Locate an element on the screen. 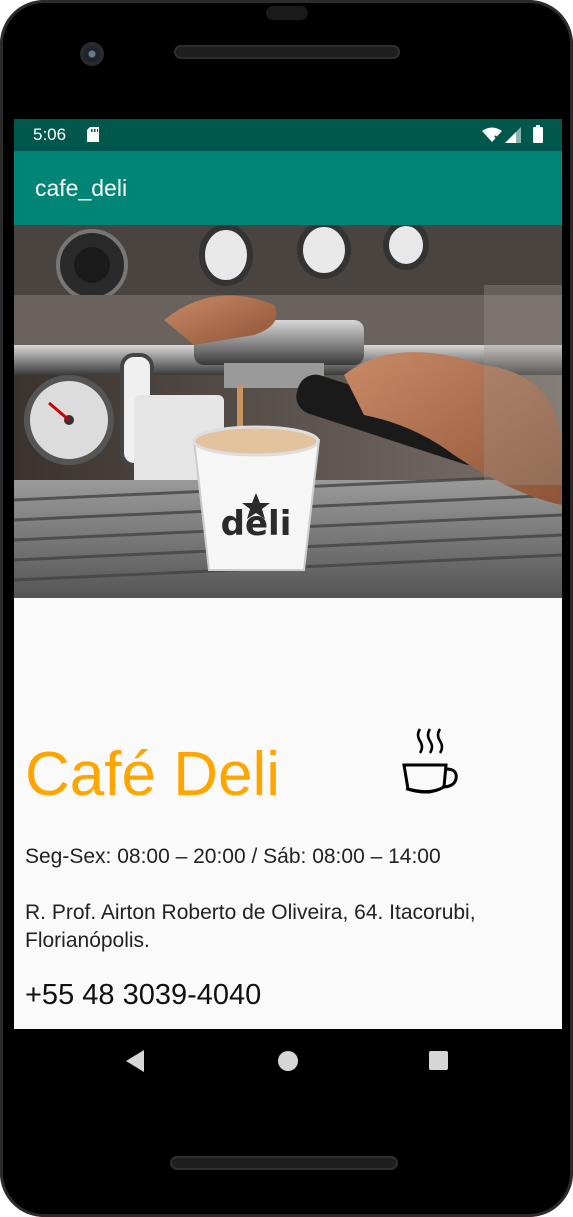 This screenshot has width=573, height=1217. phone-number: +55 48 3039-4040 is located at coordinates (143, 995).